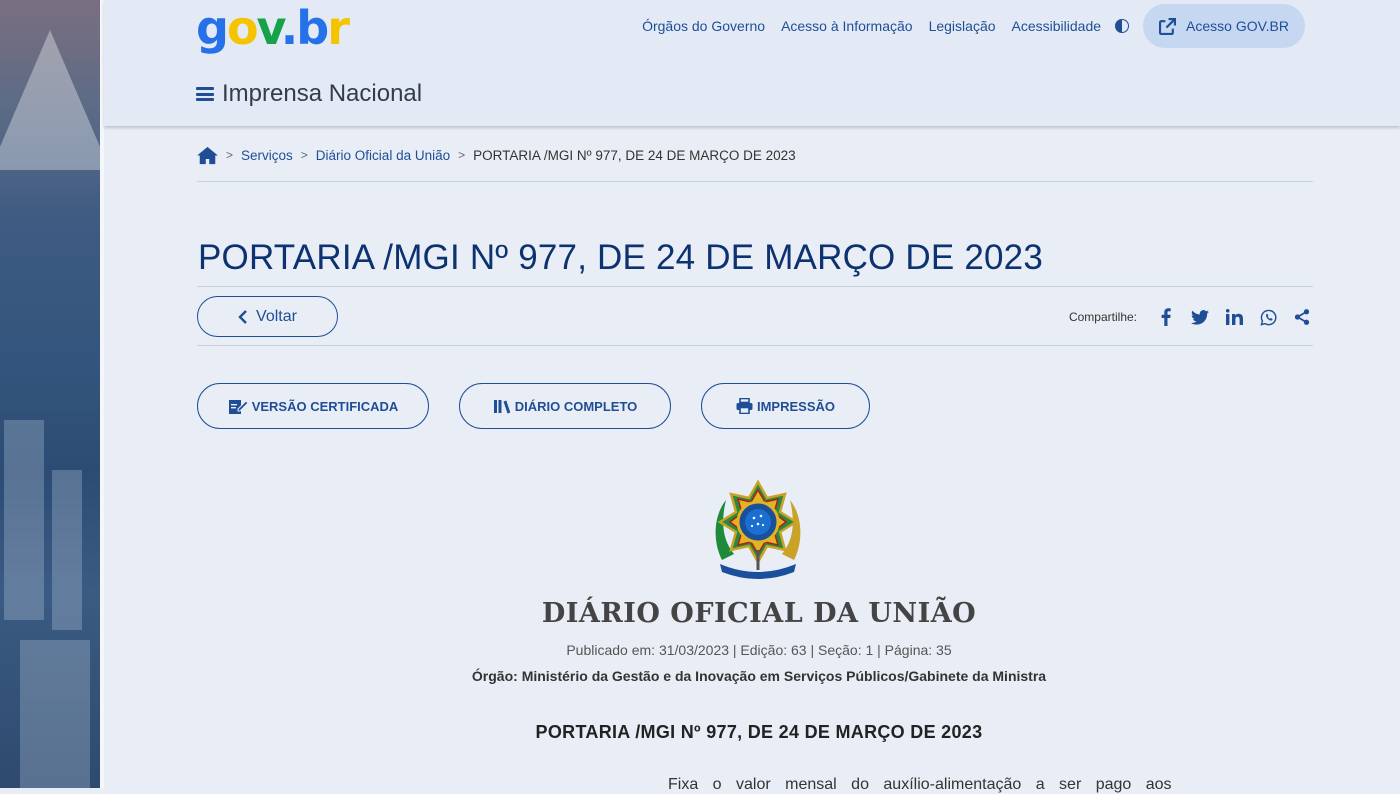 Image resolution: width=1400 pixels, height=794 pixels. What do you see at coordinates (759, 613) in the screenshot?
I see `dou-masthead: DIÁRIO OFICIAL DA UNIÃO` at bounding box center [759, 613].